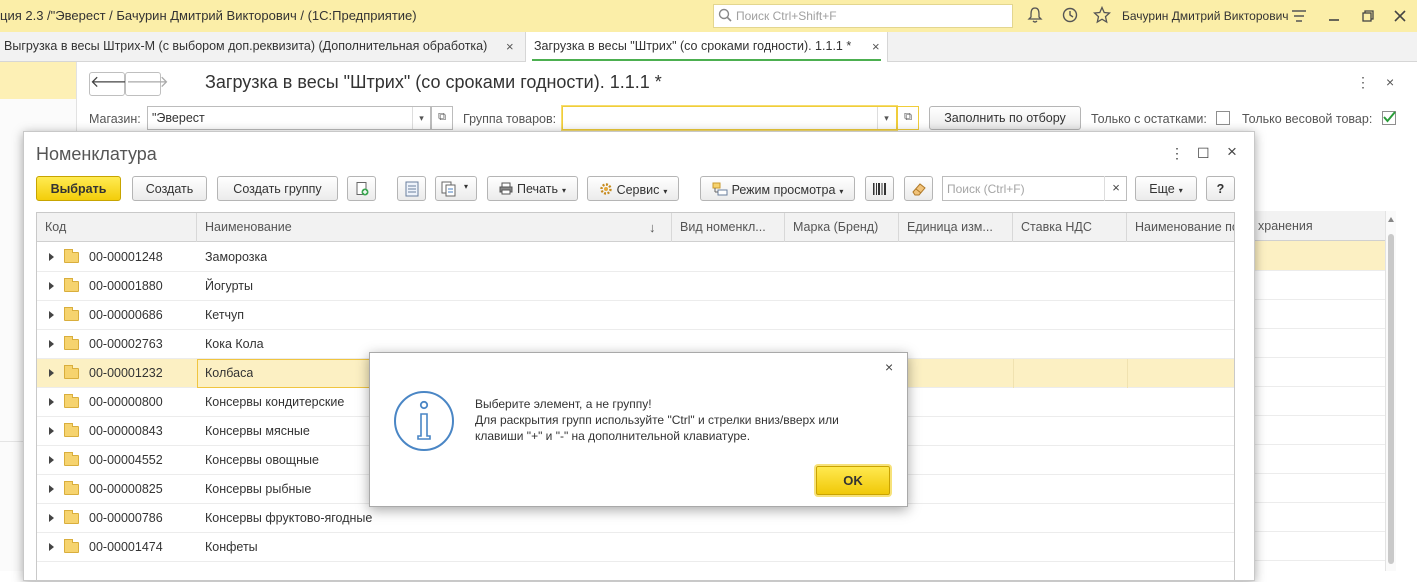 The height and width of the screenshot is (582, 1417). I want to click on menu-icon, so click(1299, 16).